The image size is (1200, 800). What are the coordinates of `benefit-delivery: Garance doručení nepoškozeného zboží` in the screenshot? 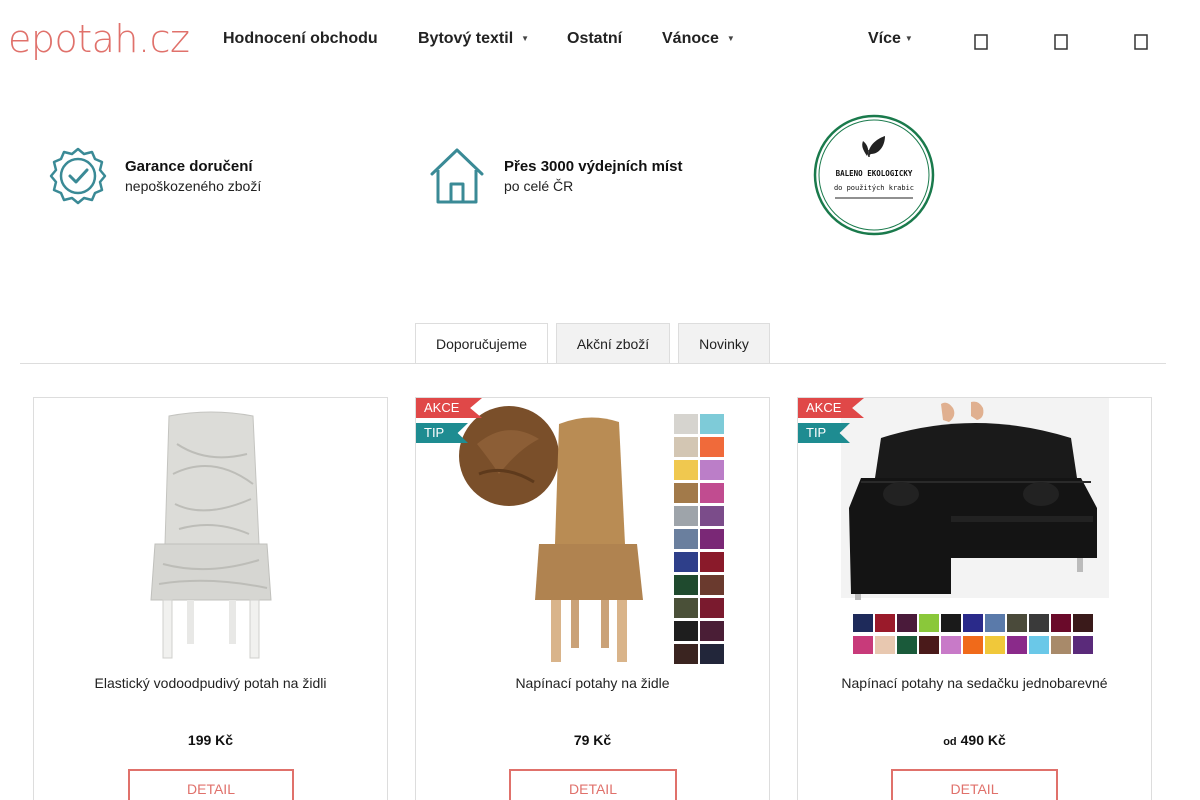 It's located at (154, 176).